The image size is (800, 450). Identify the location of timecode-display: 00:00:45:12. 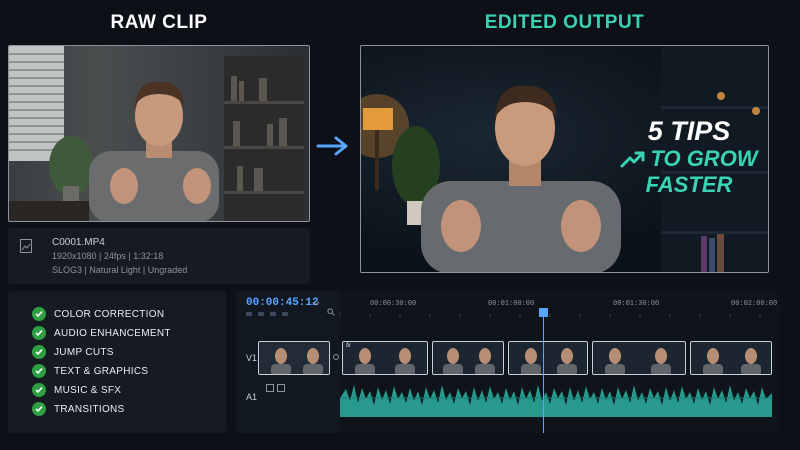
(282, 303).